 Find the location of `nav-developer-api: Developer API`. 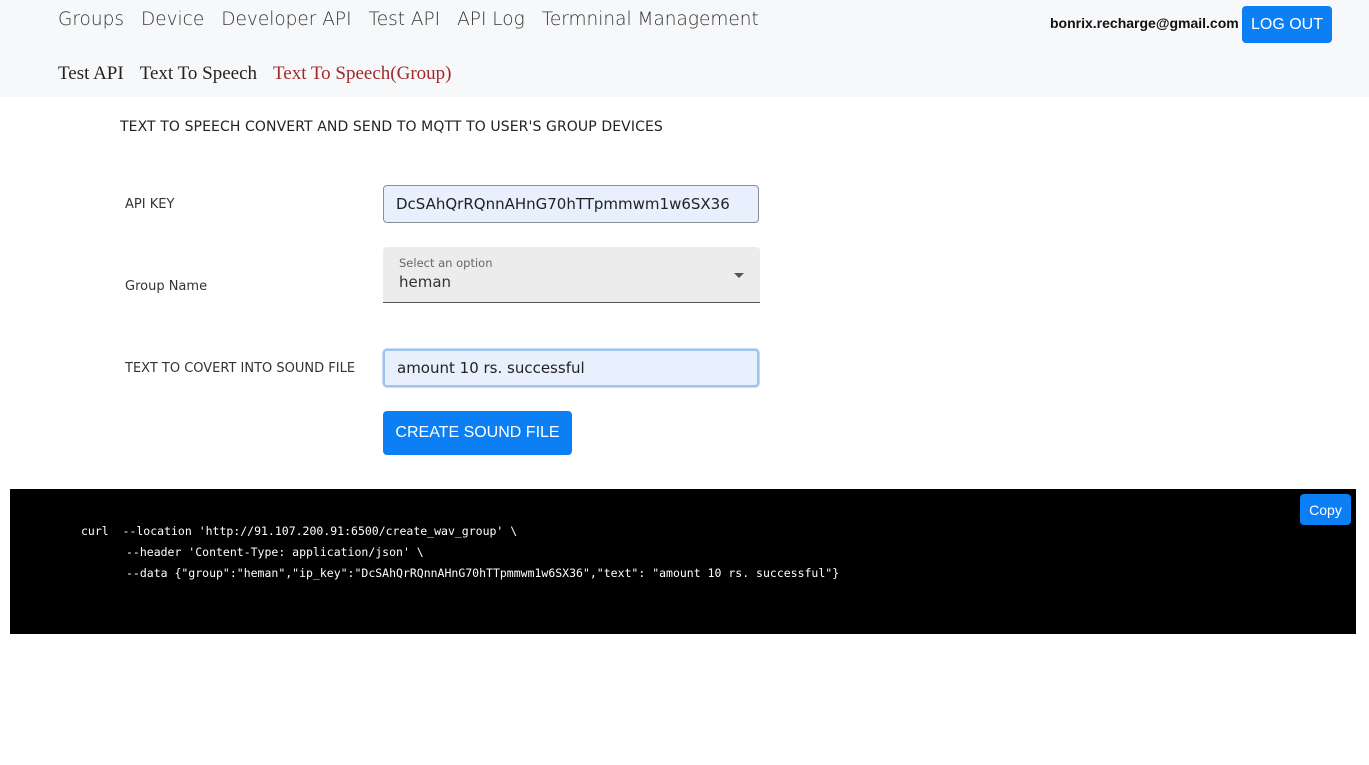

nav-developer-api: Developer API is located at coordinates (286, 20).